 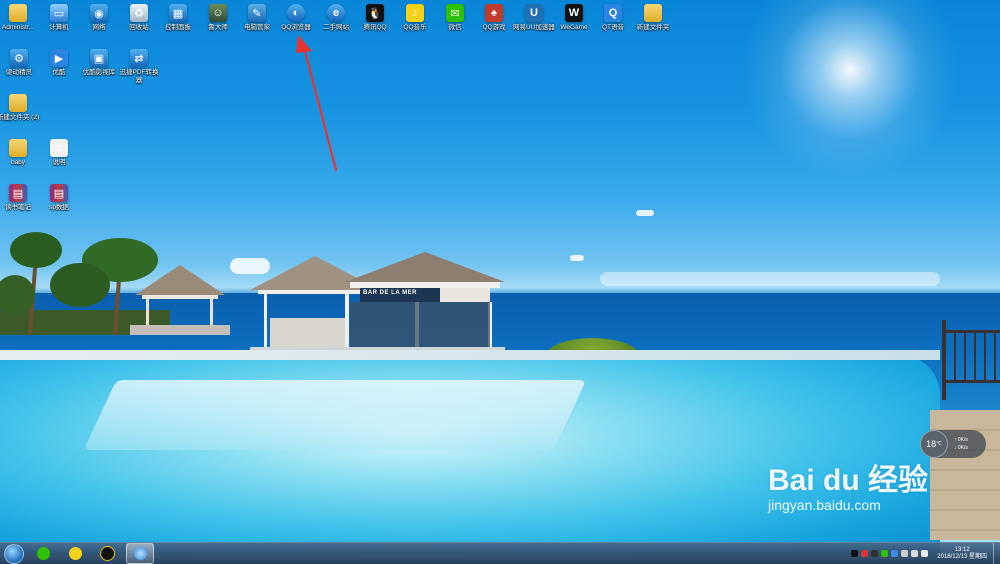 I want to click on control-panel-icon: ▦, so click(x=178, y=13).